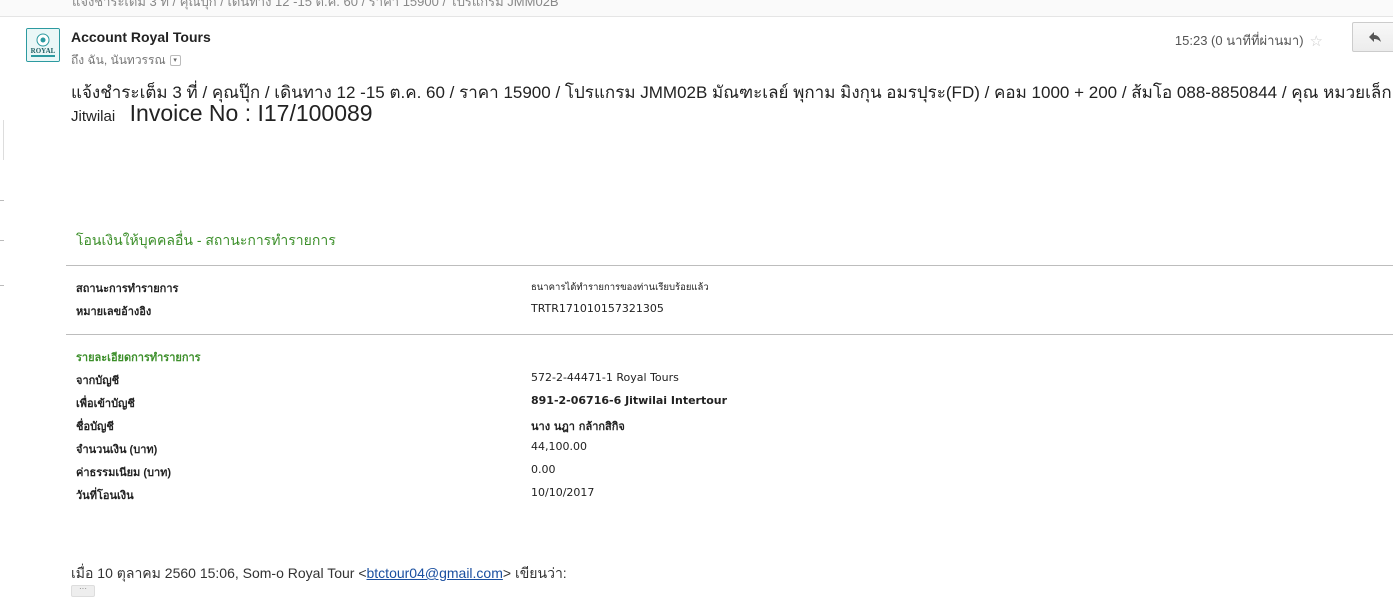 The width and height of the screenshot is (1393, 597). I want to click on detail-label: จากบัญชี, so click(98, 381).